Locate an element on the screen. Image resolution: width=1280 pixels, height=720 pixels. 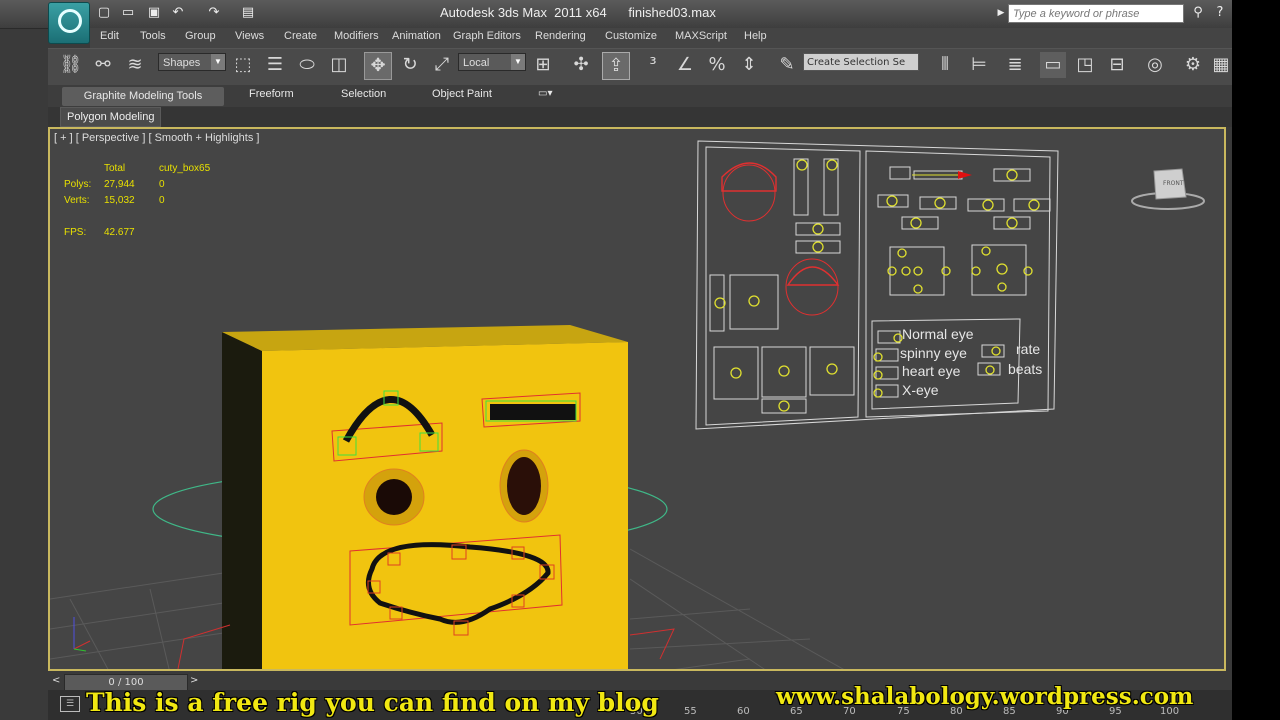
stats-polys-object: 0 is located at coordinates (162, 184).